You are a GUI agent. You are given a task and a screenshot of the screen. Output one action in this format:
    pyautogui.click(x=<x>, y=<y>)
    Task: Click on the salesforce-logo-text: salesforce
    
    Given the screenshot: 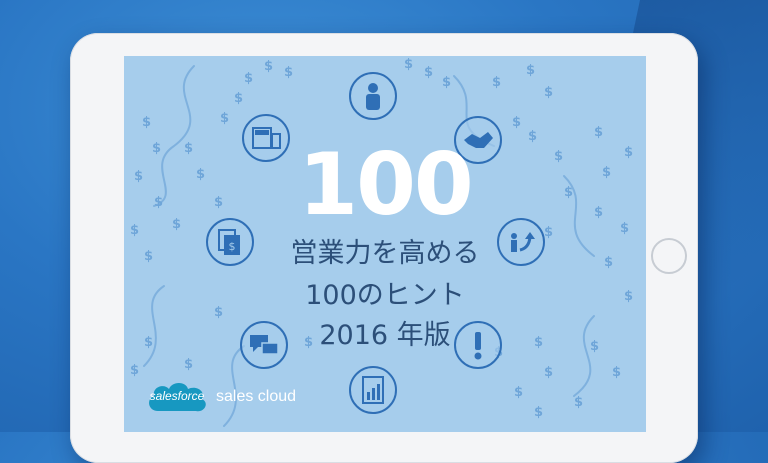 What is the action you would take?
    pyautogui.click(x=177, y=396)
    